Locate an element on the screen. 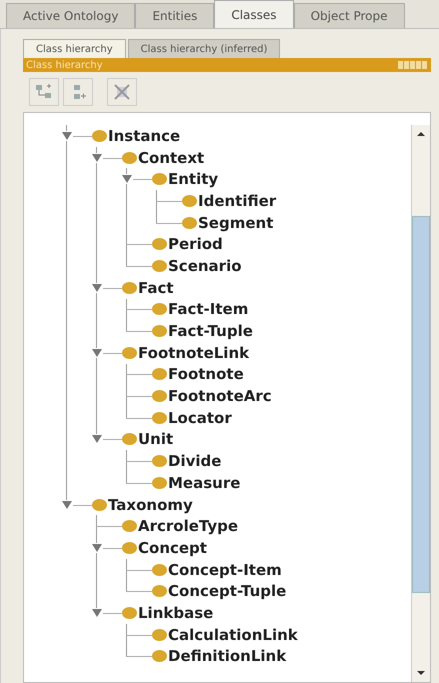 Image resolution: width=439 pixels, height=683 pixels. class-name: Footnote is located at coordinates (206, 374).